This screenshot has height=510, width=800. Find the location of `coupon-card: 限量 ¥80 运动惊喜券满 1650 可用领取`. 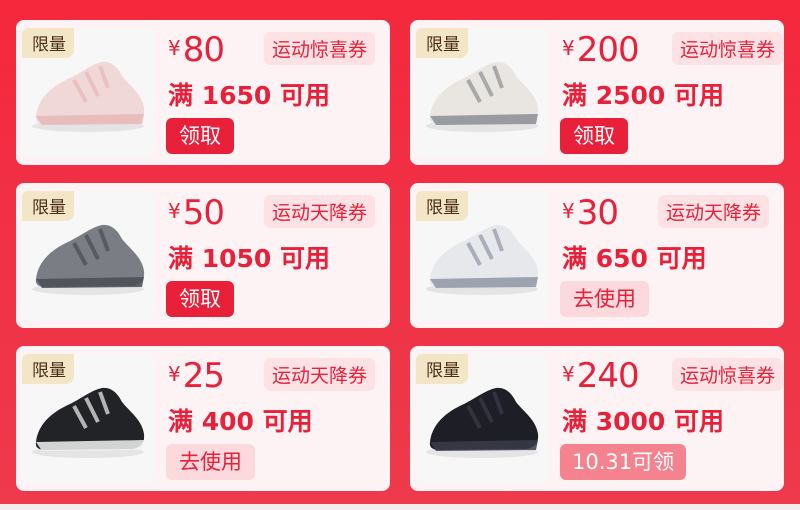

coupon-card: 限量 ¥80 运动惊喜券满 1650 可用领取 is located at coordinates (203, 92).